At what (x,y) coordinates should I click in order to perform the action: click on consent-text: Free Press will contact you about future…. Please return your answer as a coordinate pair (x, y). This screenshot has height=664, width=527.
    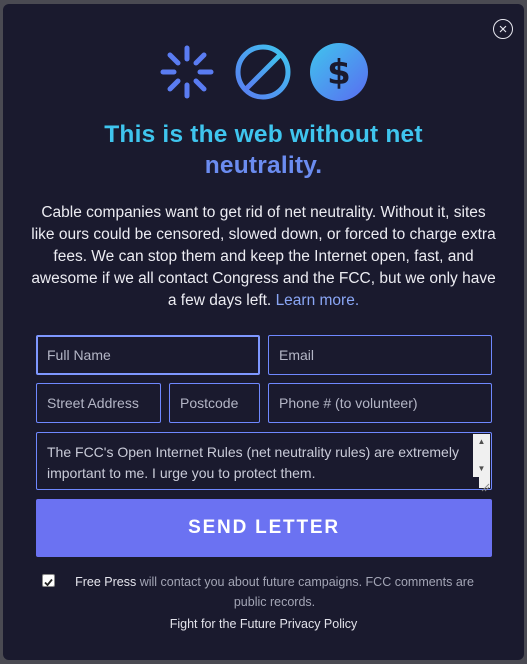
    Looking at the image, I should click on (274, 592).